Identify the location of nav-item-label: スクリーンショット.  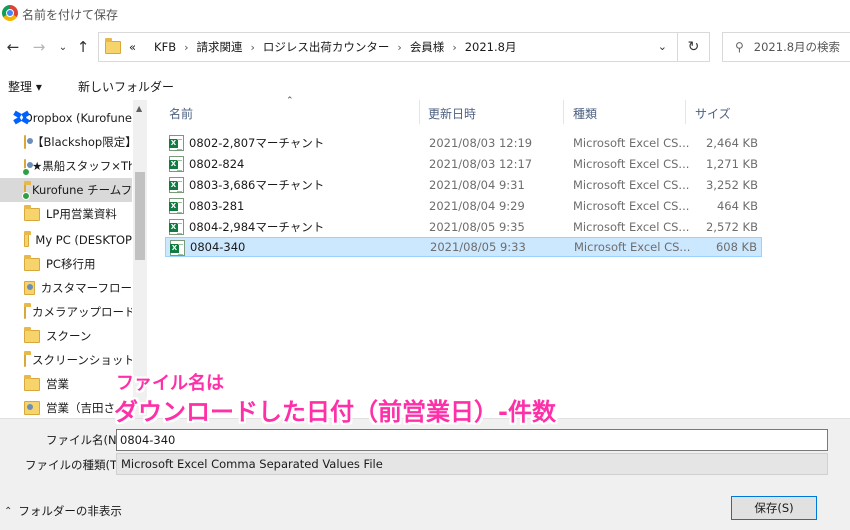
(82, 360).